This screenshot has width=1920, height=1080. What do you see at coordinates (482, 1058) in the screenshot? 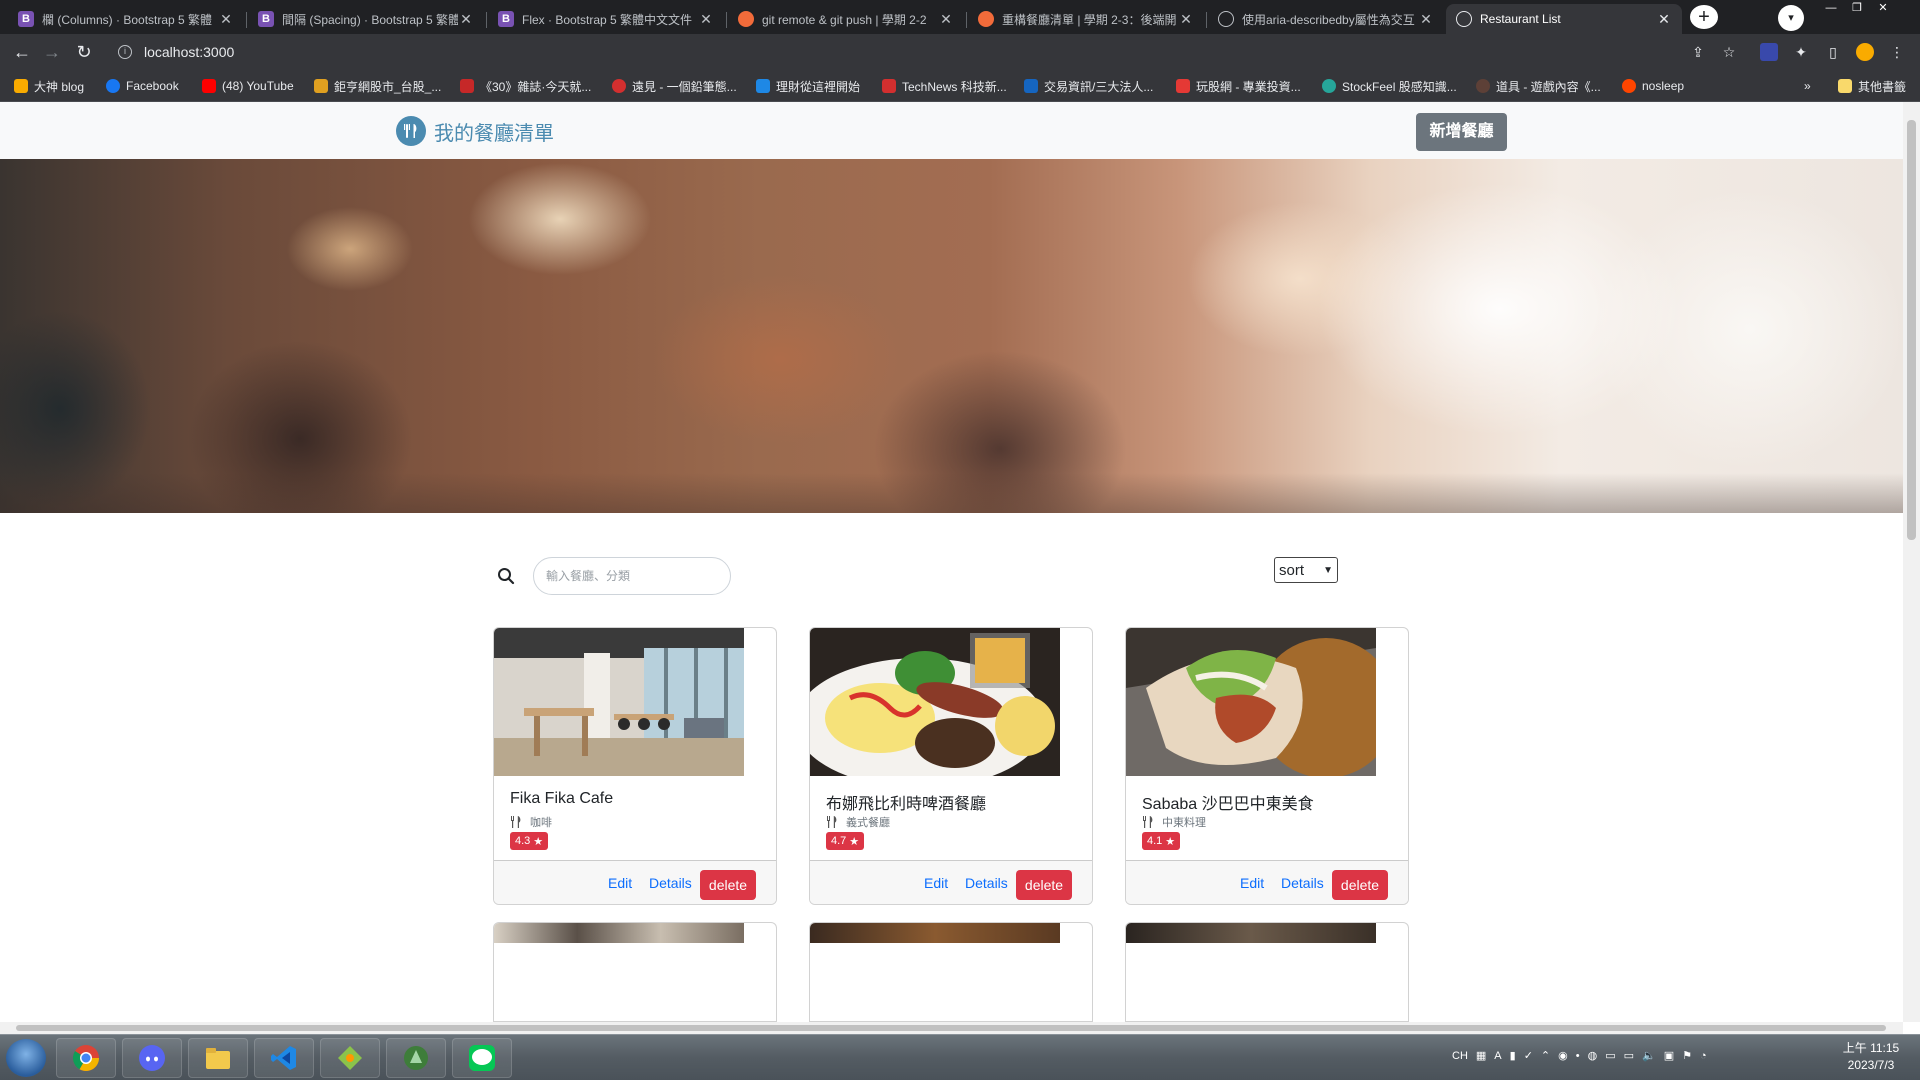
I see `line-taskbar-icon` at bounding box center [482, 1058].